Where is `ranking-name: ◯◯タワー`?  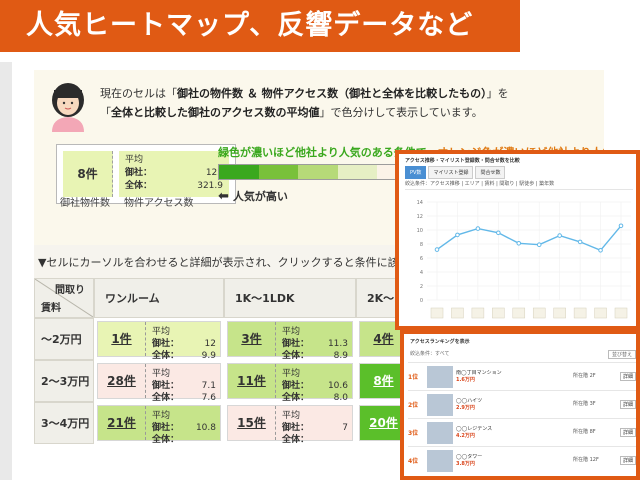
ranking-name: ◯◯タワー is located at coordinates (469, 456).